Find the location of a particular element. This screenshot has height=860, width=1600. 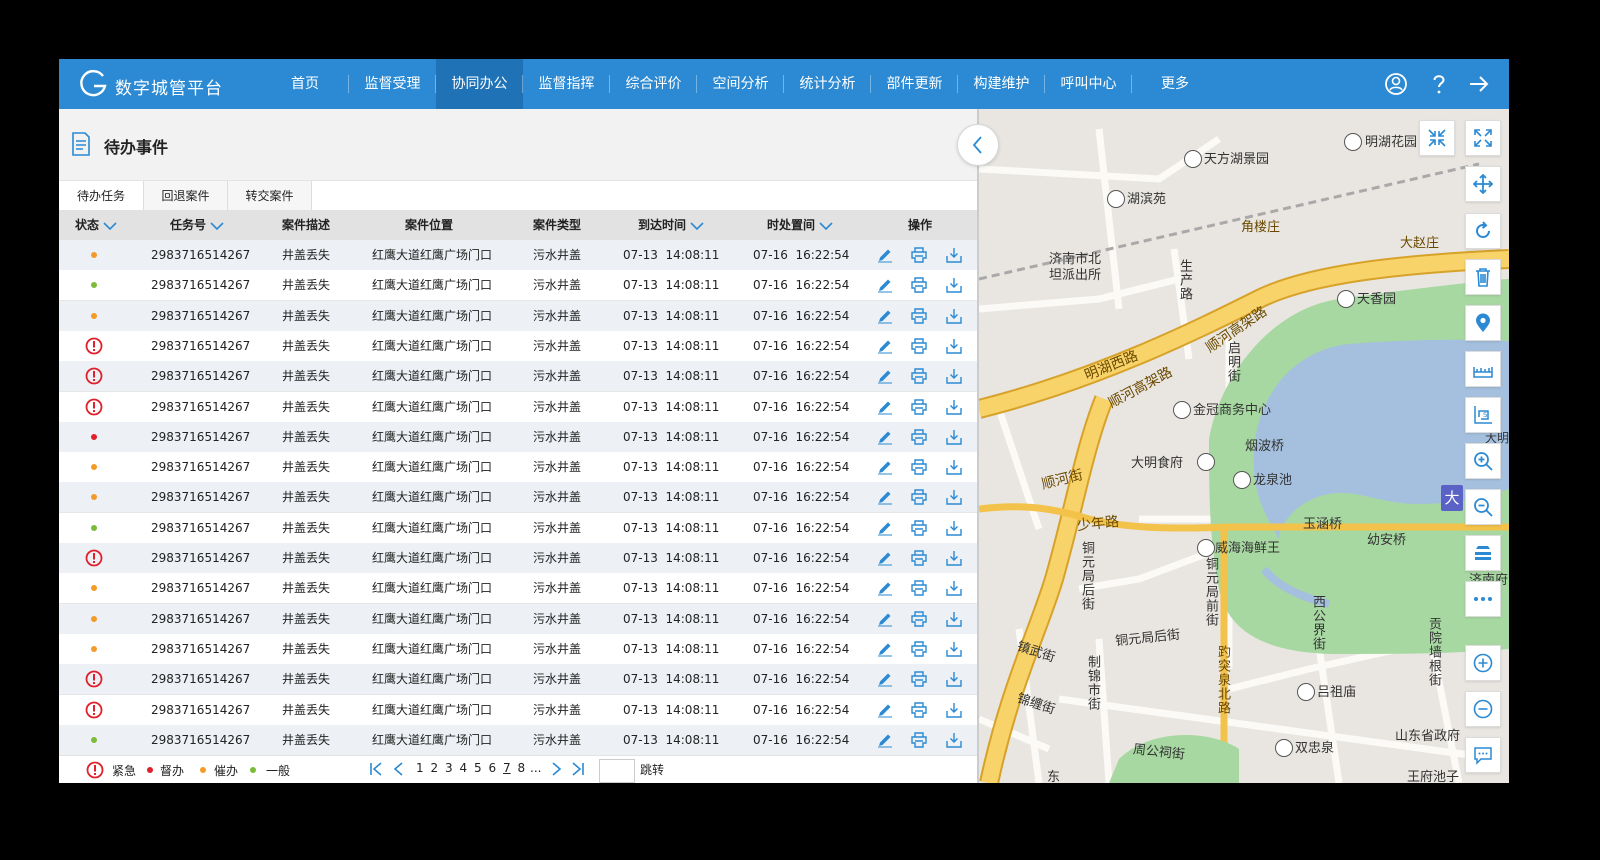

pan-button is located at coordinates (1483, 184).